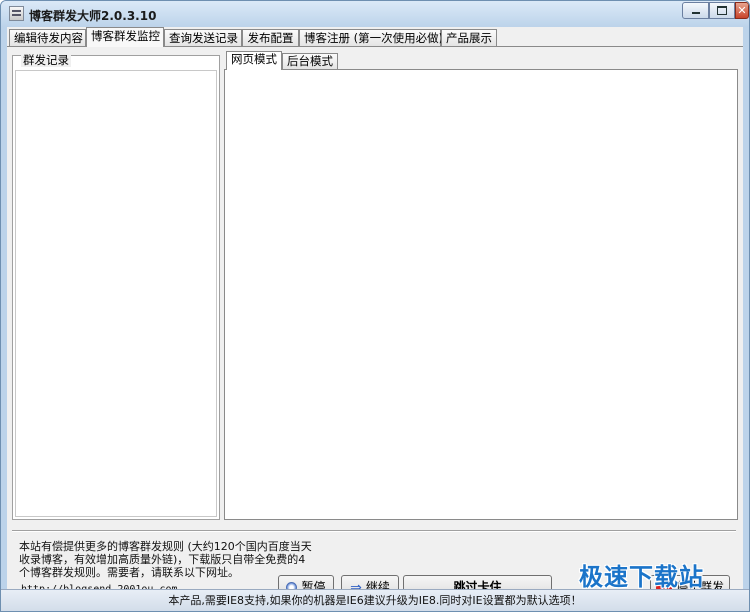 Image resolution: width=750 pixels, height=612 pixels. I want to click on app-icon, so click(16, 13).